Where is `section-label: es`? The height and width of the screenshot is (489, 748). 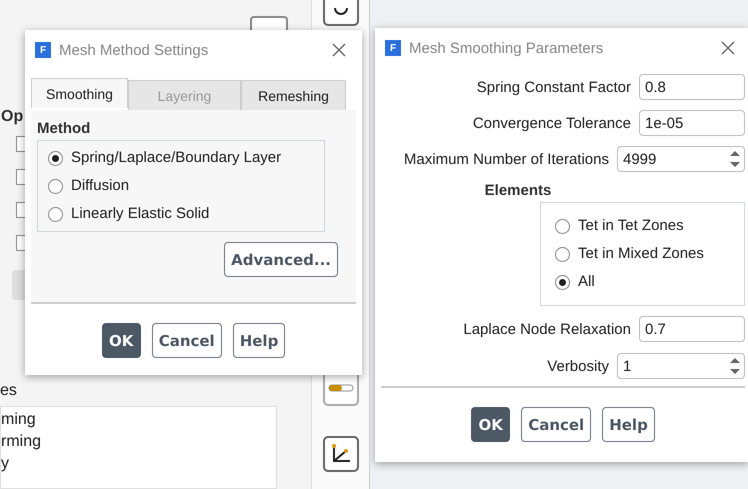 section-label: es is located at coordinates (9, 391).